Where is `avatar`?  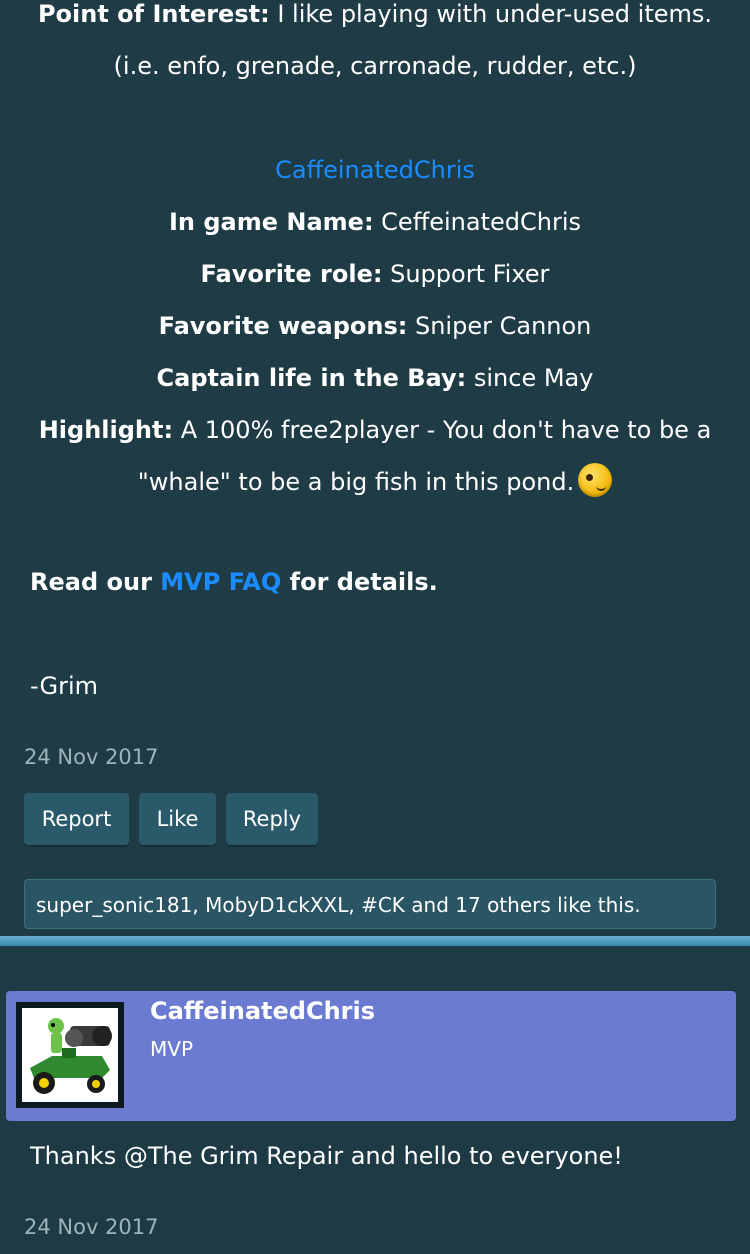
avatar is located at coordinates (70, 1055).